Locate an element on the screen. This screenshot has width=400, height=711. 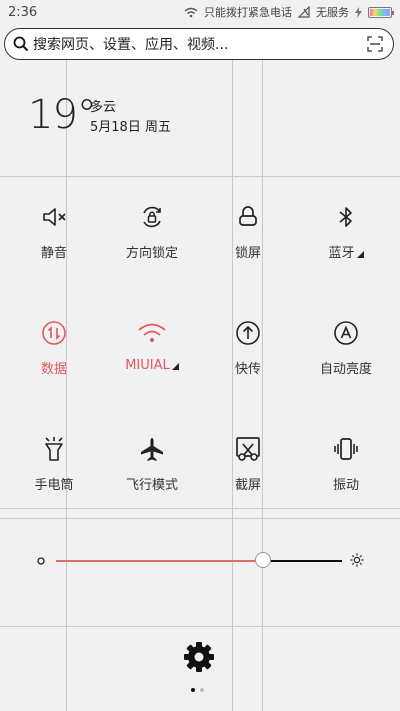
flashlight-icon is located at coordinates (54, 449).